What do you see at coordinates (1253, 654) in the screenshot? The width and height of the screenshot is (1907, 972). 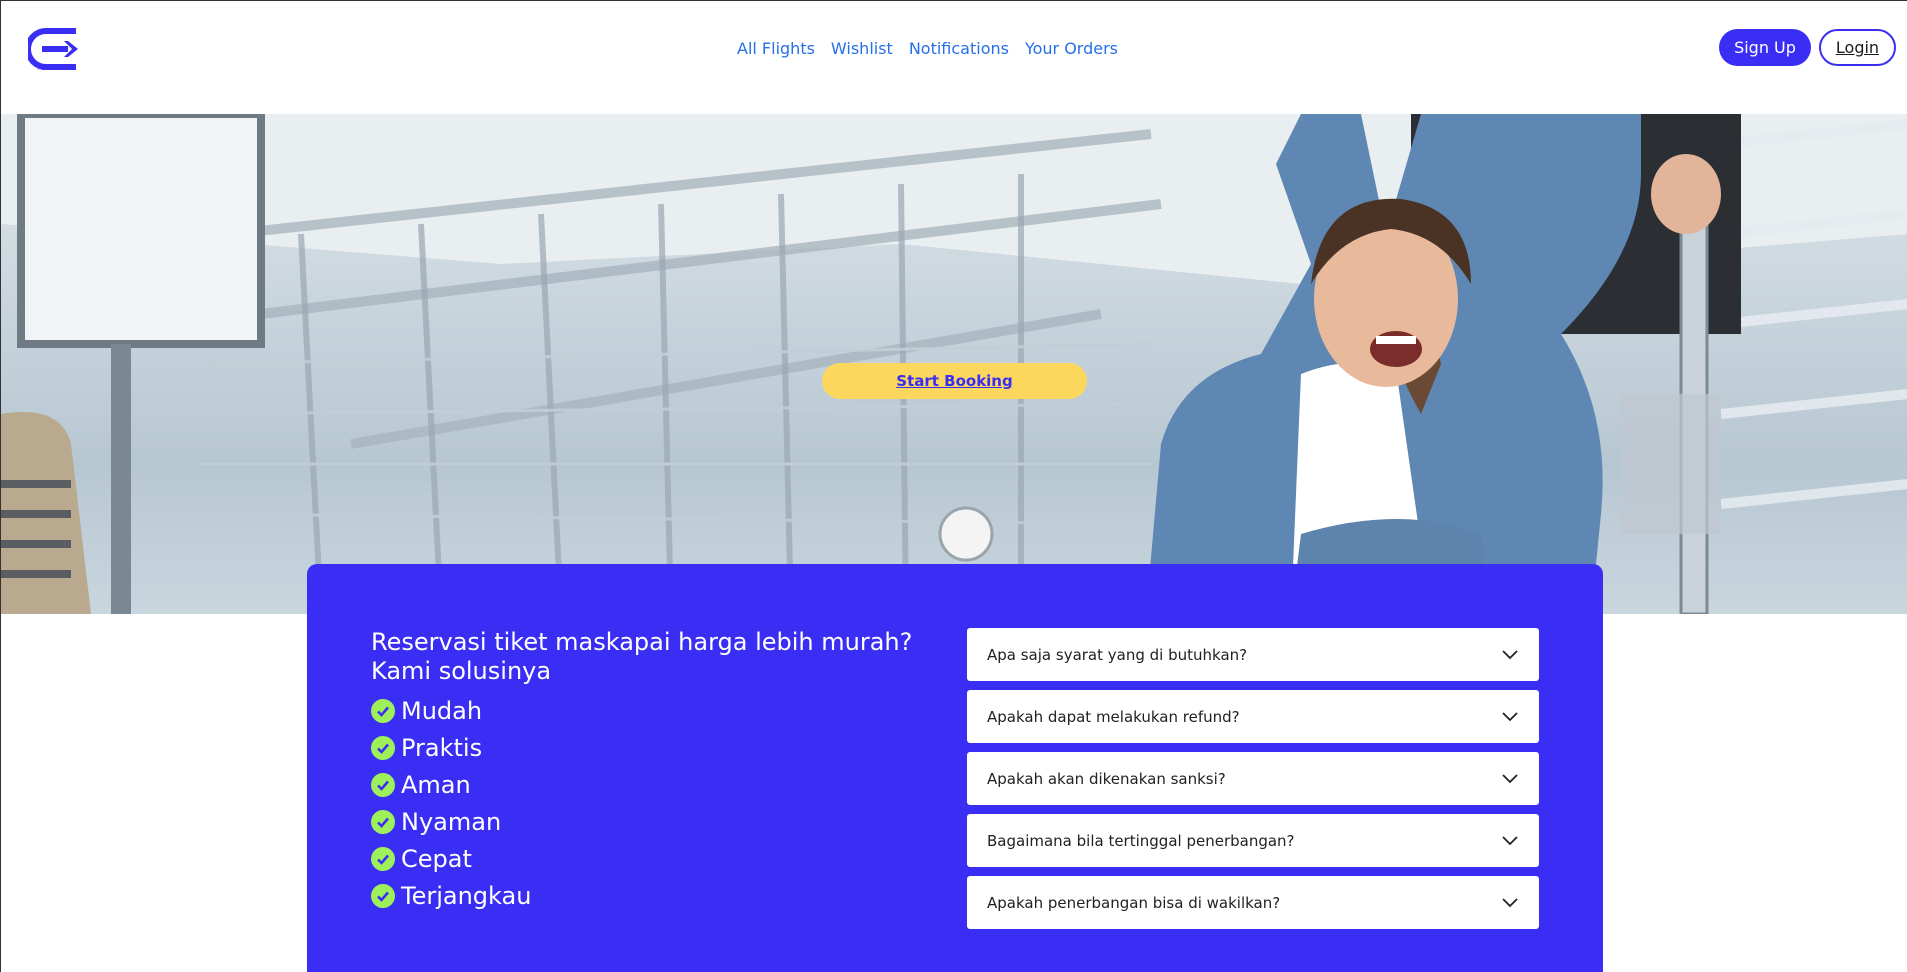 I see `faq-item: Apa saja syarat yang di butuhkan?` at bounding box center [1253, 654].